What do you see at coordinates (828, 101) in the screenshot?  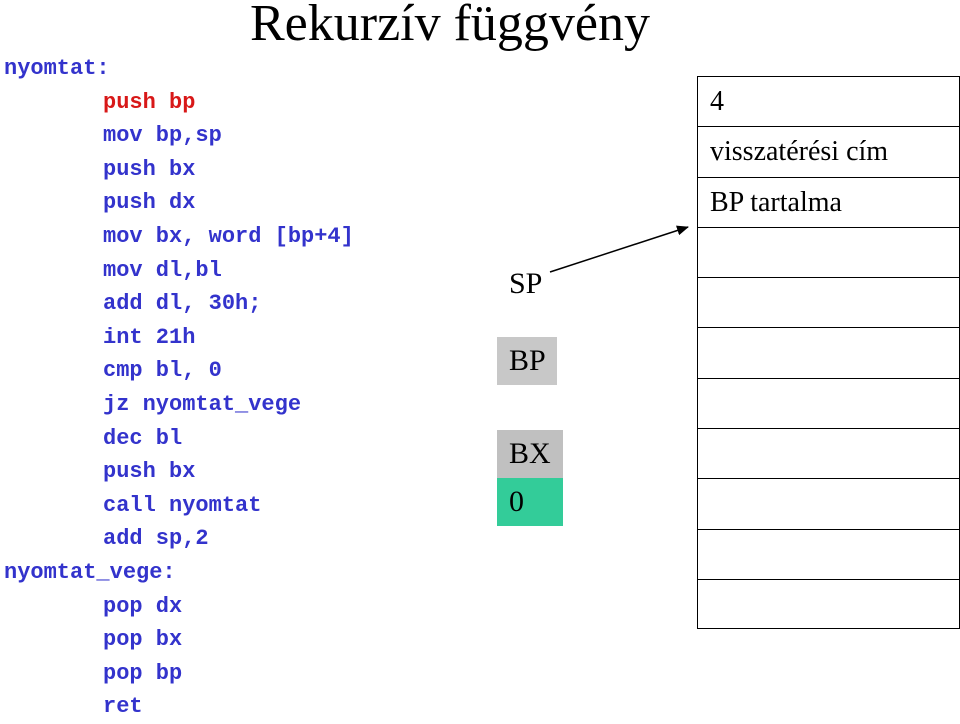 I see `stack-cell: 4` at bounding box center [828, 101].